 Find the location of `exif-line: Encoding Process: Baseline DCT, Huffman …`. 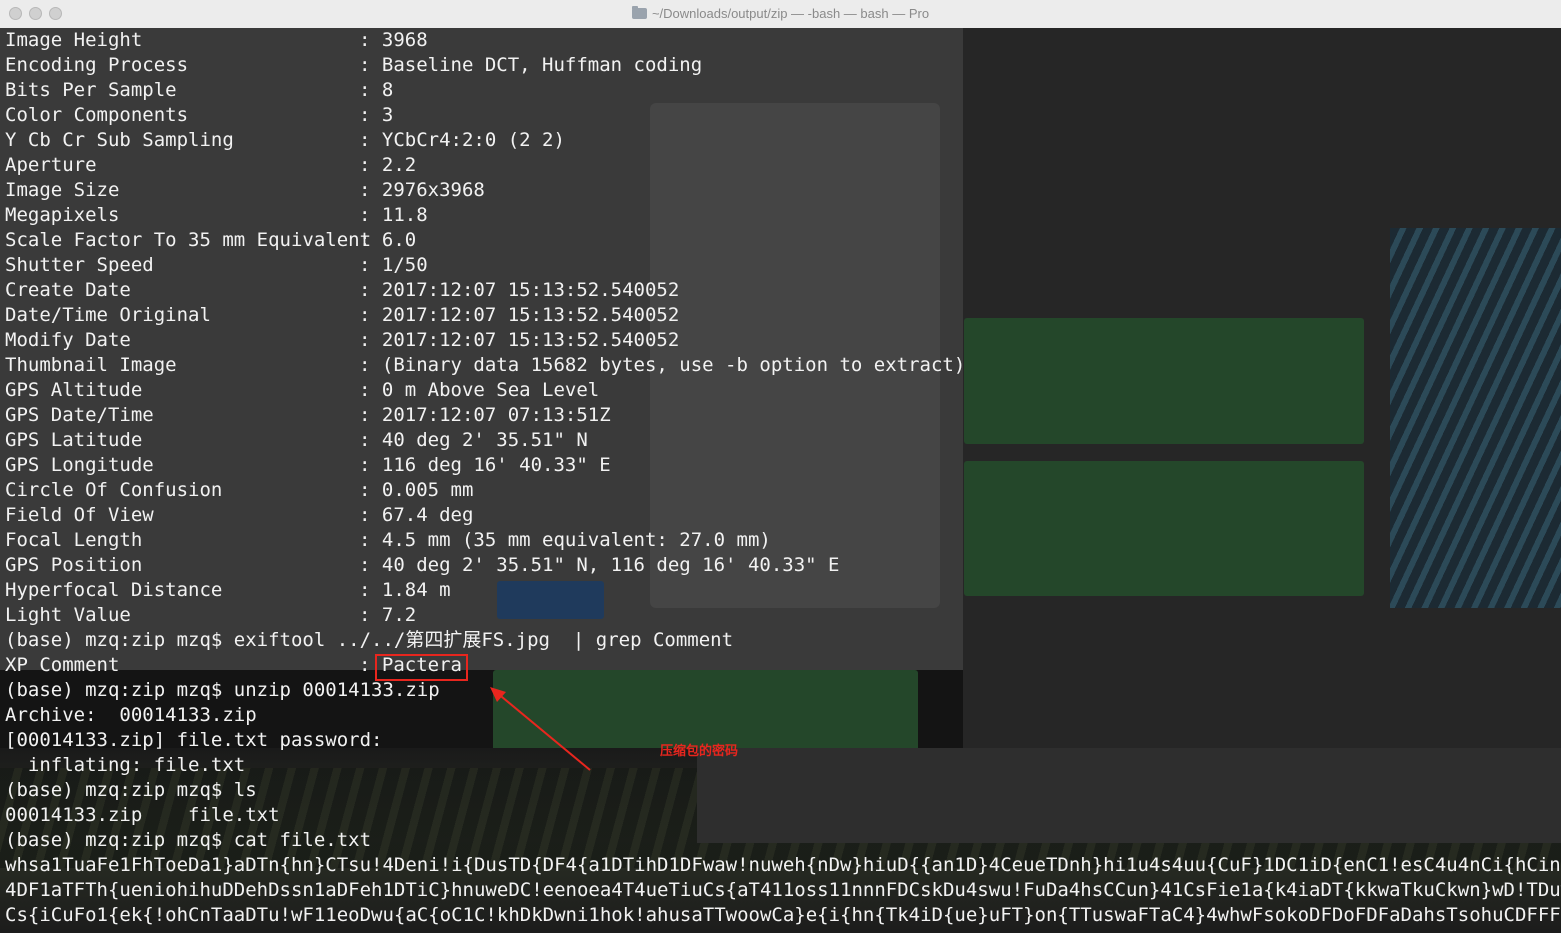

exif-line: Encoding Process: Baseline DCT, Huffman … is located at coordinates (354, 65).